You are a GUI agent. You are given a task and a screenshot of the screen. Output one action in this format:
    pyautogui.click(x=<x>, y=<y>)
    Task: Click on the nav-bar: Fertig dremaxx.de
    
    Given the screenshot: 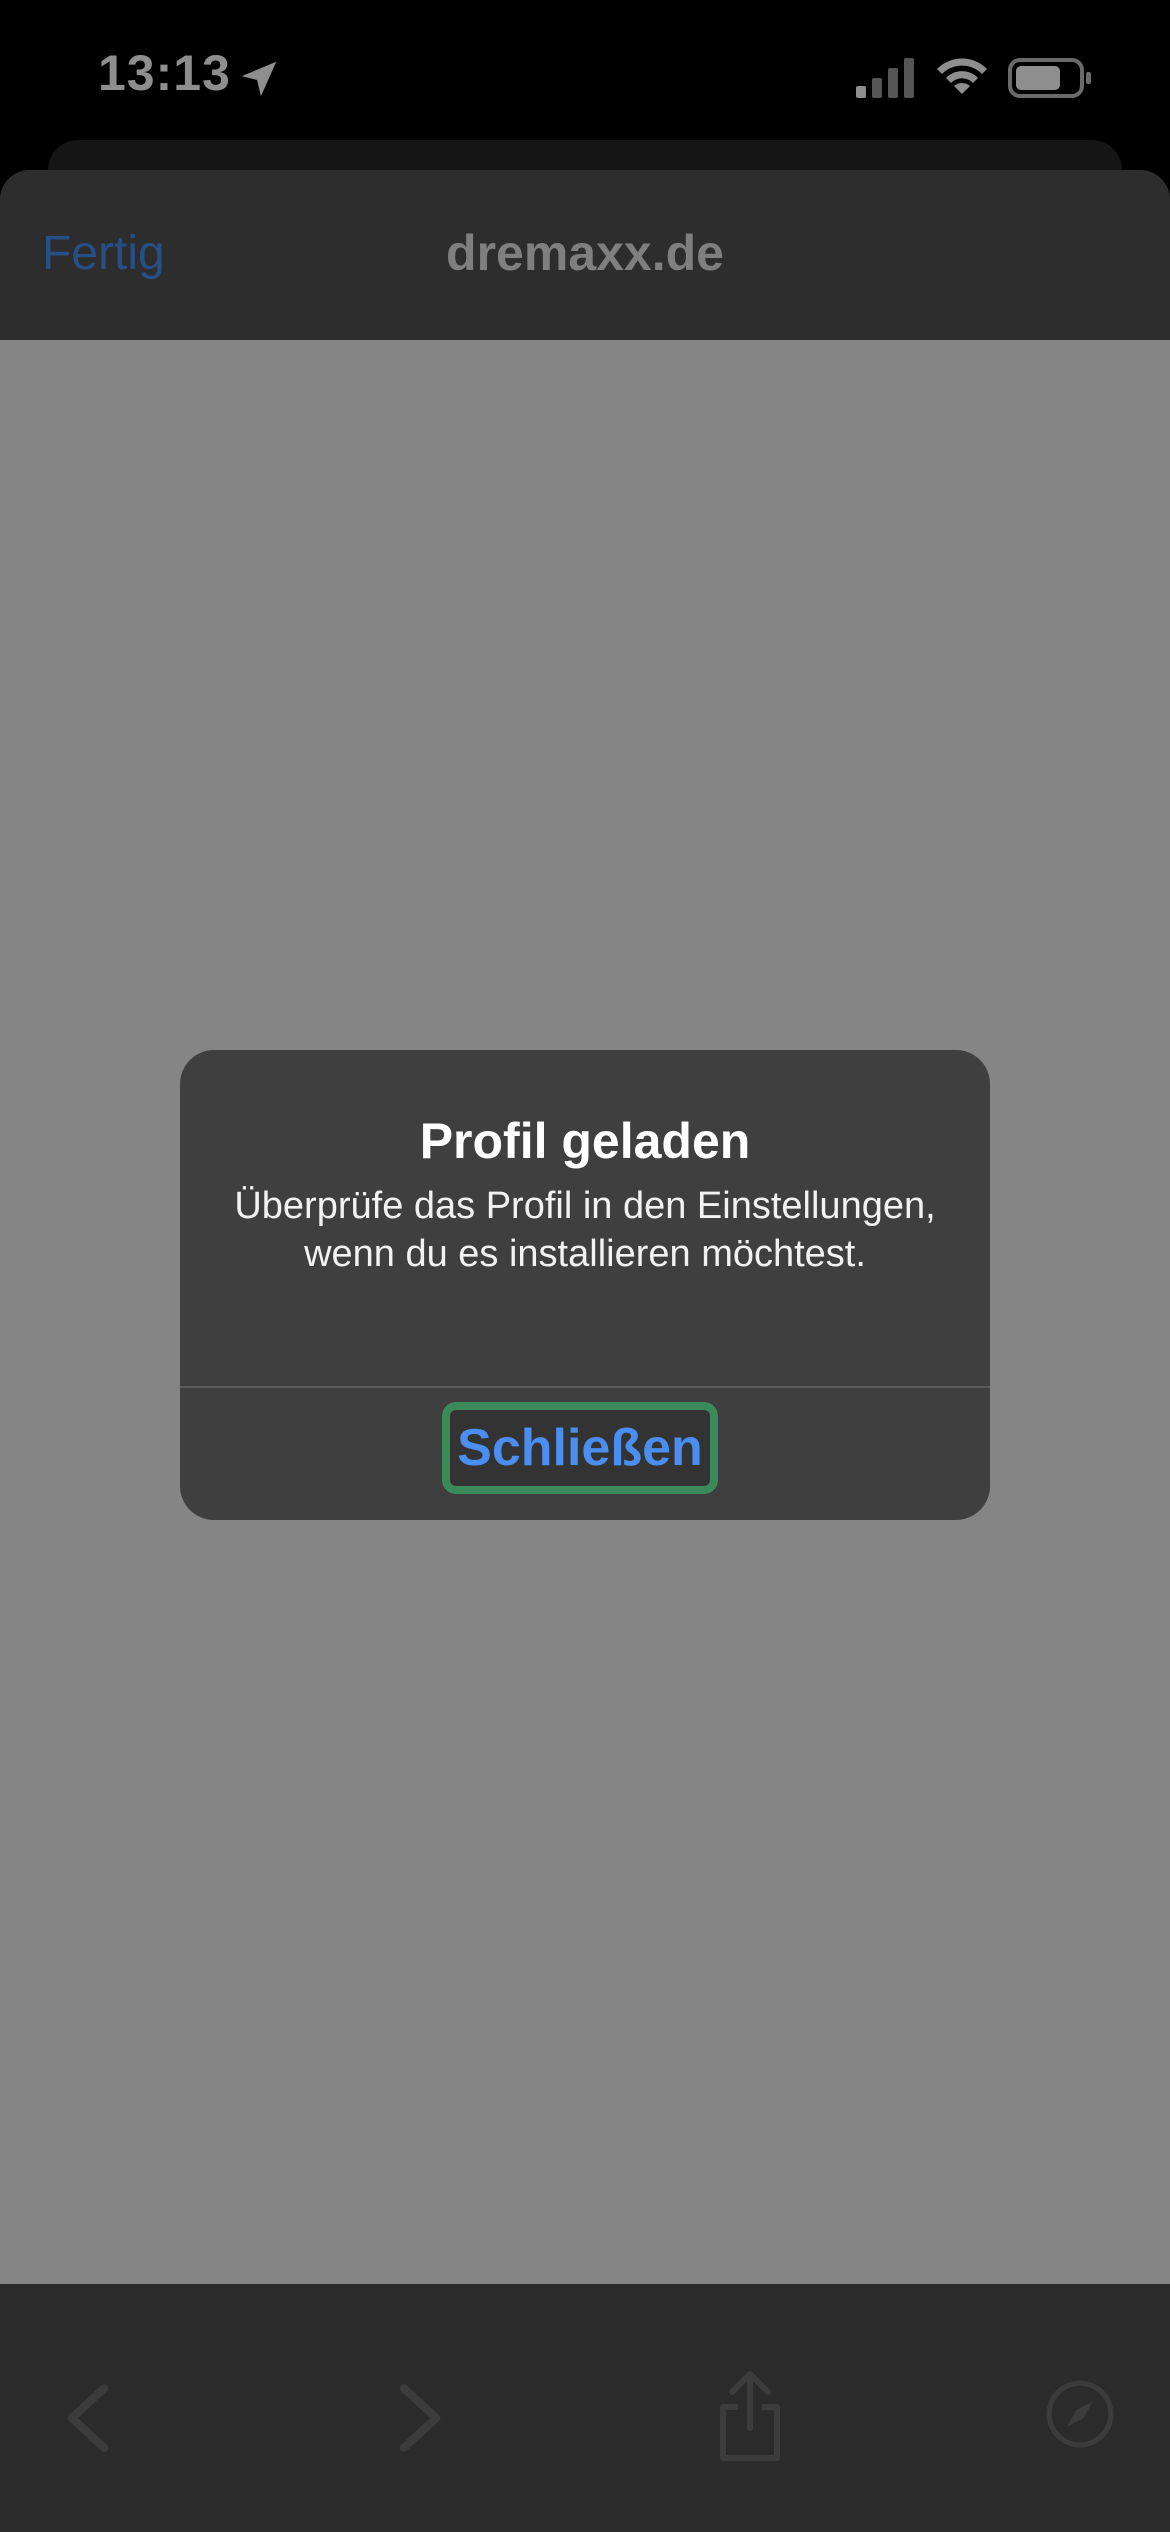 What is the action you would take?
    pyautogui.click(x=585, y=255)
    